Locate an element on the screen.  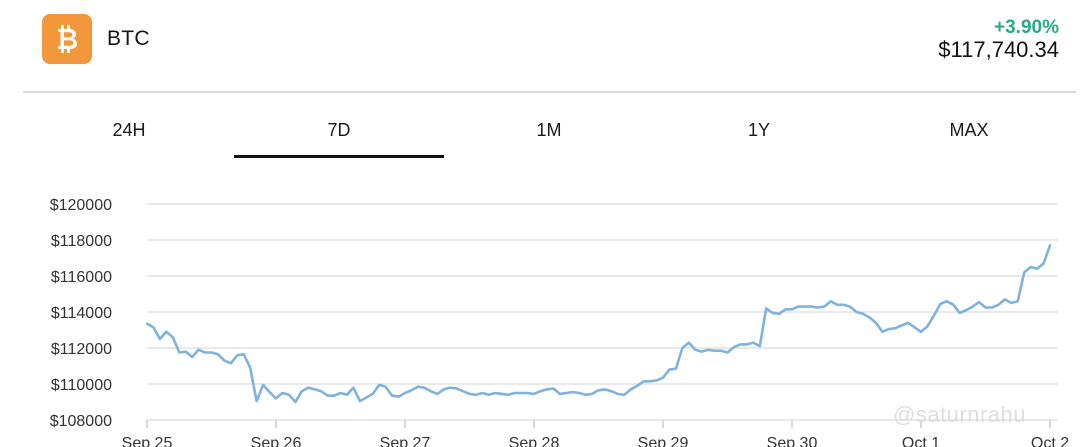
x-tick-label: Oct 1 is located at coordinates (921, 441).